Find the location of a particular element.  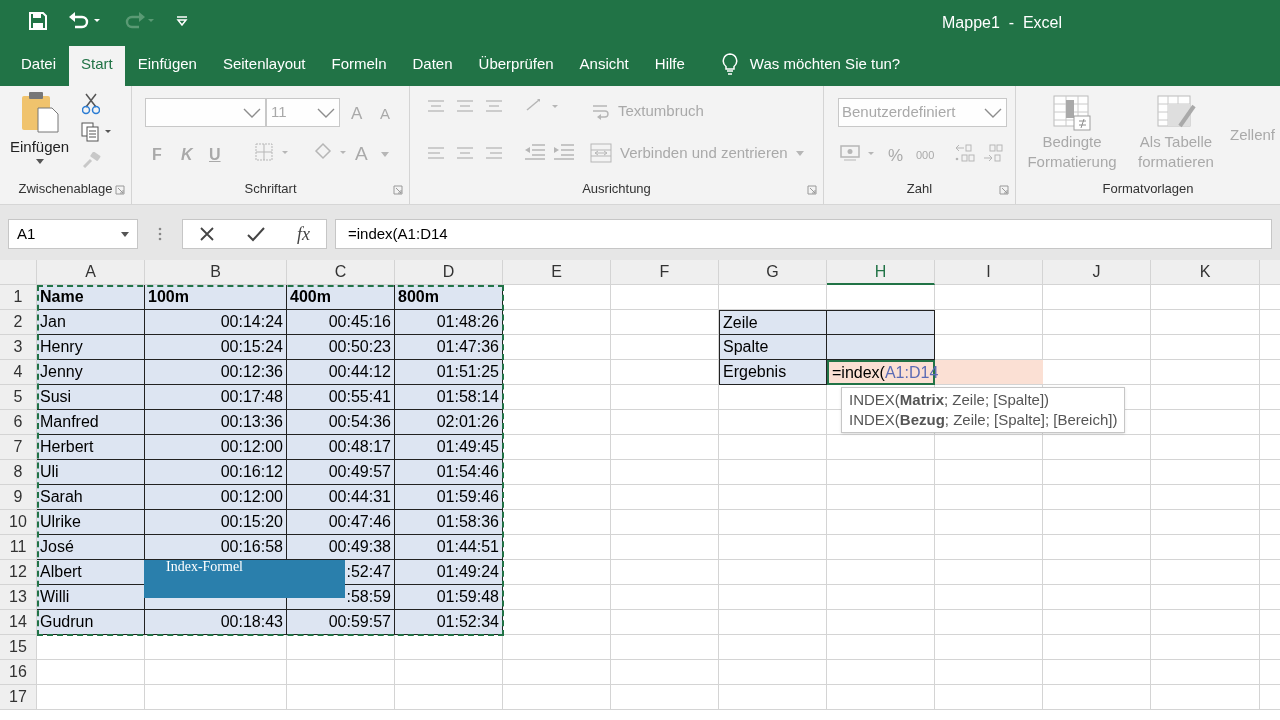

table-cell: Albert is located at coordinates (91, 572).